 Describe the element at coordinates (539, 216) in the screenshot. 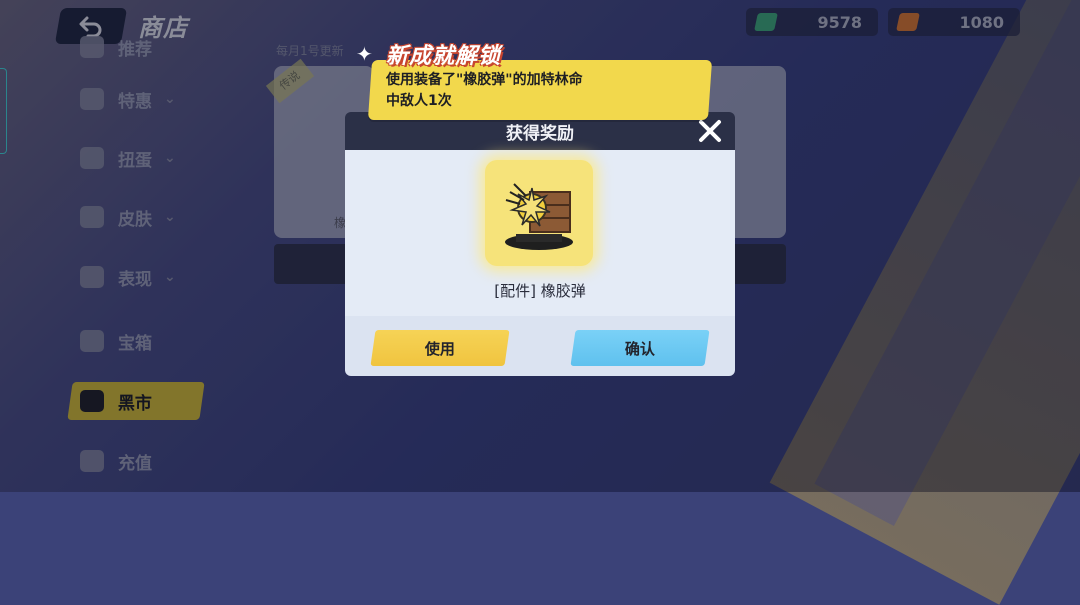

I see `rubber-bullet-icon` at that location.